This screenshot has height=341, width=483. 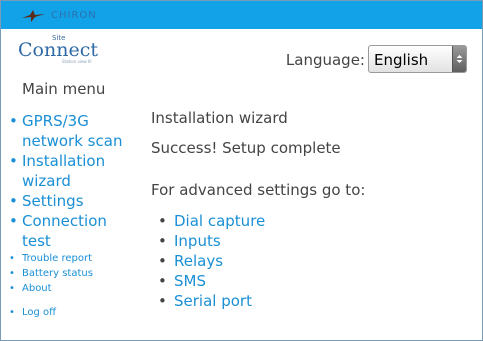 What do you see at coordinates (53, 201) in the screenshot?
I see `sidebar-link-settings: Settings` at bounding box center [53, 201].